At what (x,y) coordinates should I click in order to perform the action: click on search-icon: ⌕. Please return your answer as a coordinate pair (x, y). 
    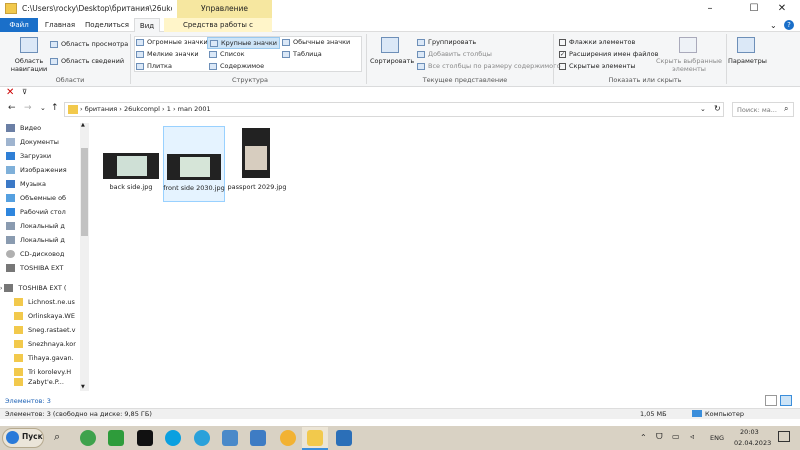
    Looking at the image, I should click on (57, 437).